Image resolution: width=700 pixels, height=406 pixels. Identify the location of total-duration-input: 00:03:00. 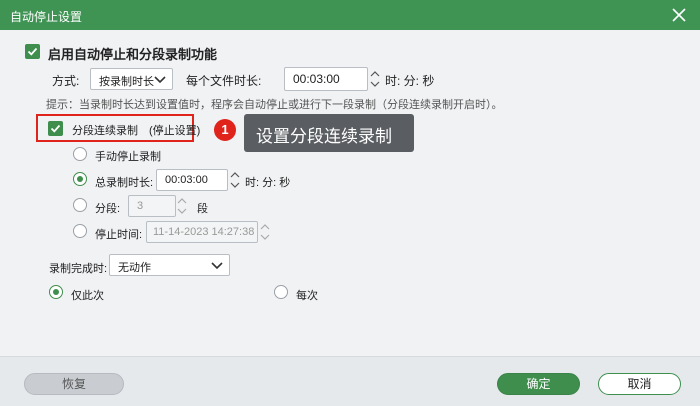
(192, 180).